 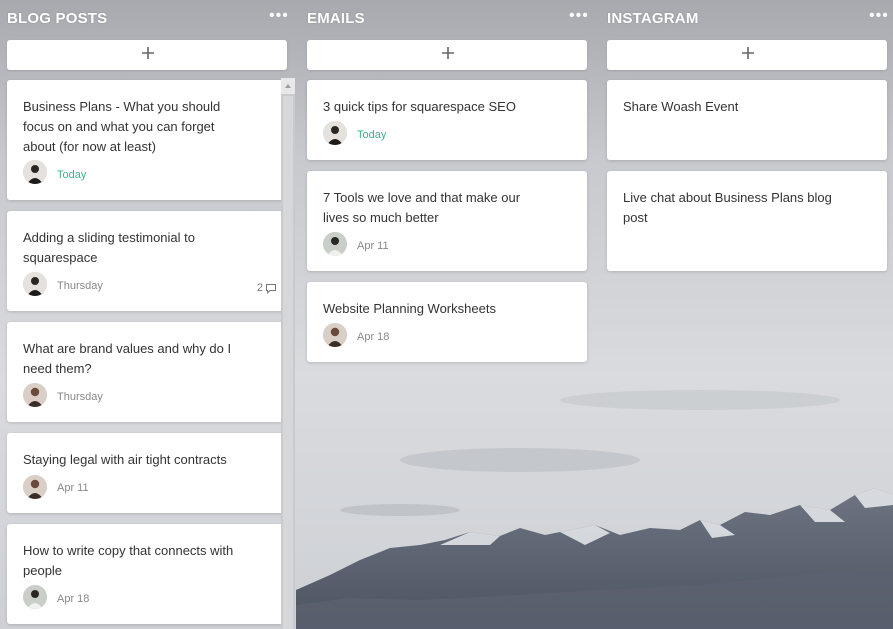 I want to click on comment-icon, so click(x=271, y=288).